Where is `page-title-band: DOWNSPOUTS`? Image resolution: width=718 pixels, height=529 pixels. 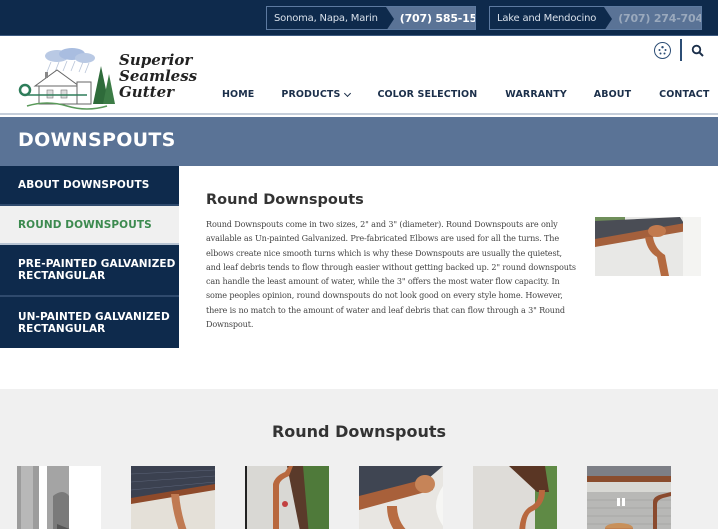 page-title-band: DOWNSPOUTS is located at coordinates (359, 141).